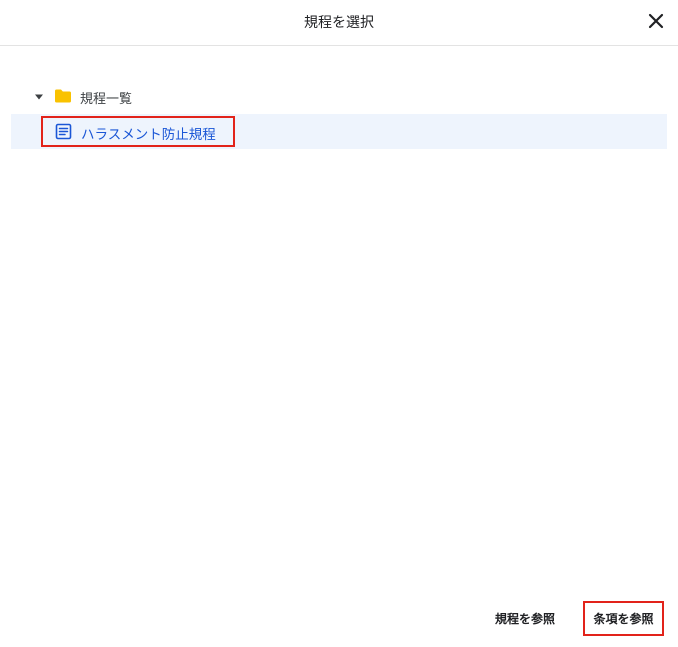 The width and height of the screenshot is (678, 647). I want to click on regulation-tree: 規程一覧 ハラスメント防止規程, so click(339, 114).